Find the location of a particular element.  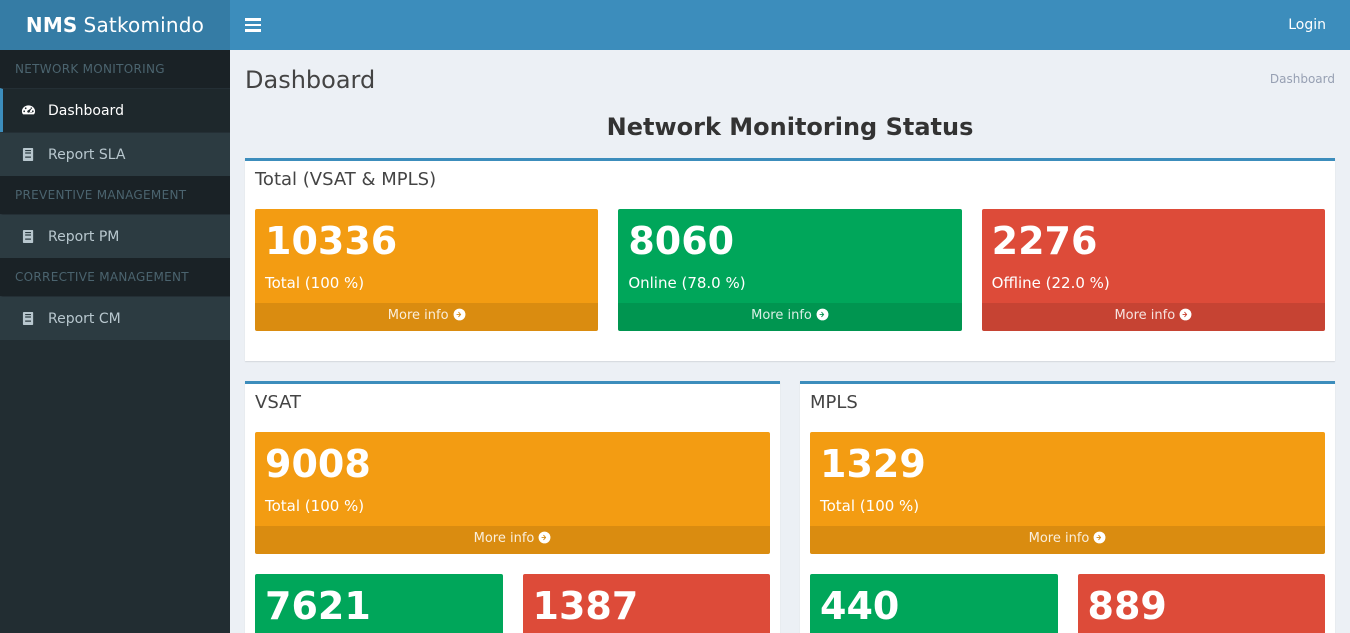

stat-box-inner: 7621 is located at coordinates (379, 603).